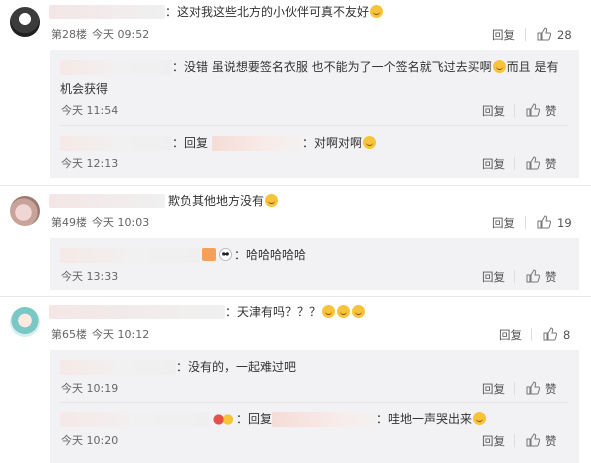  Describe the element at coordinates (121, 222) in the screenshot. I see `comment-time: 今天 10:03` at that location.